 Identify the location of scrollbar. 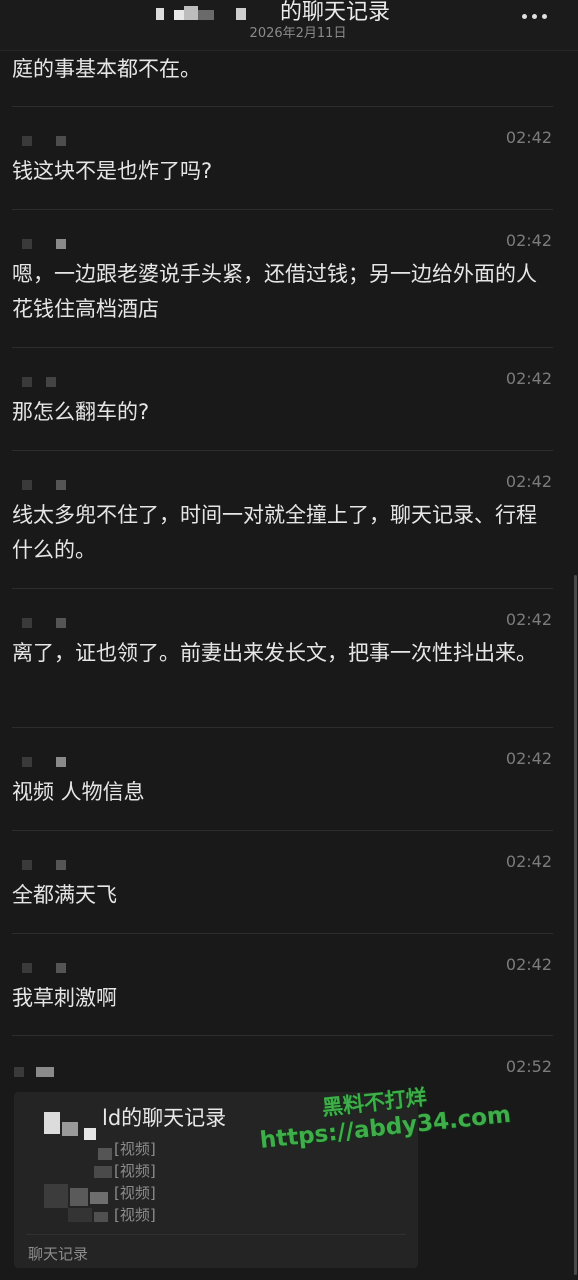
(575, 925).